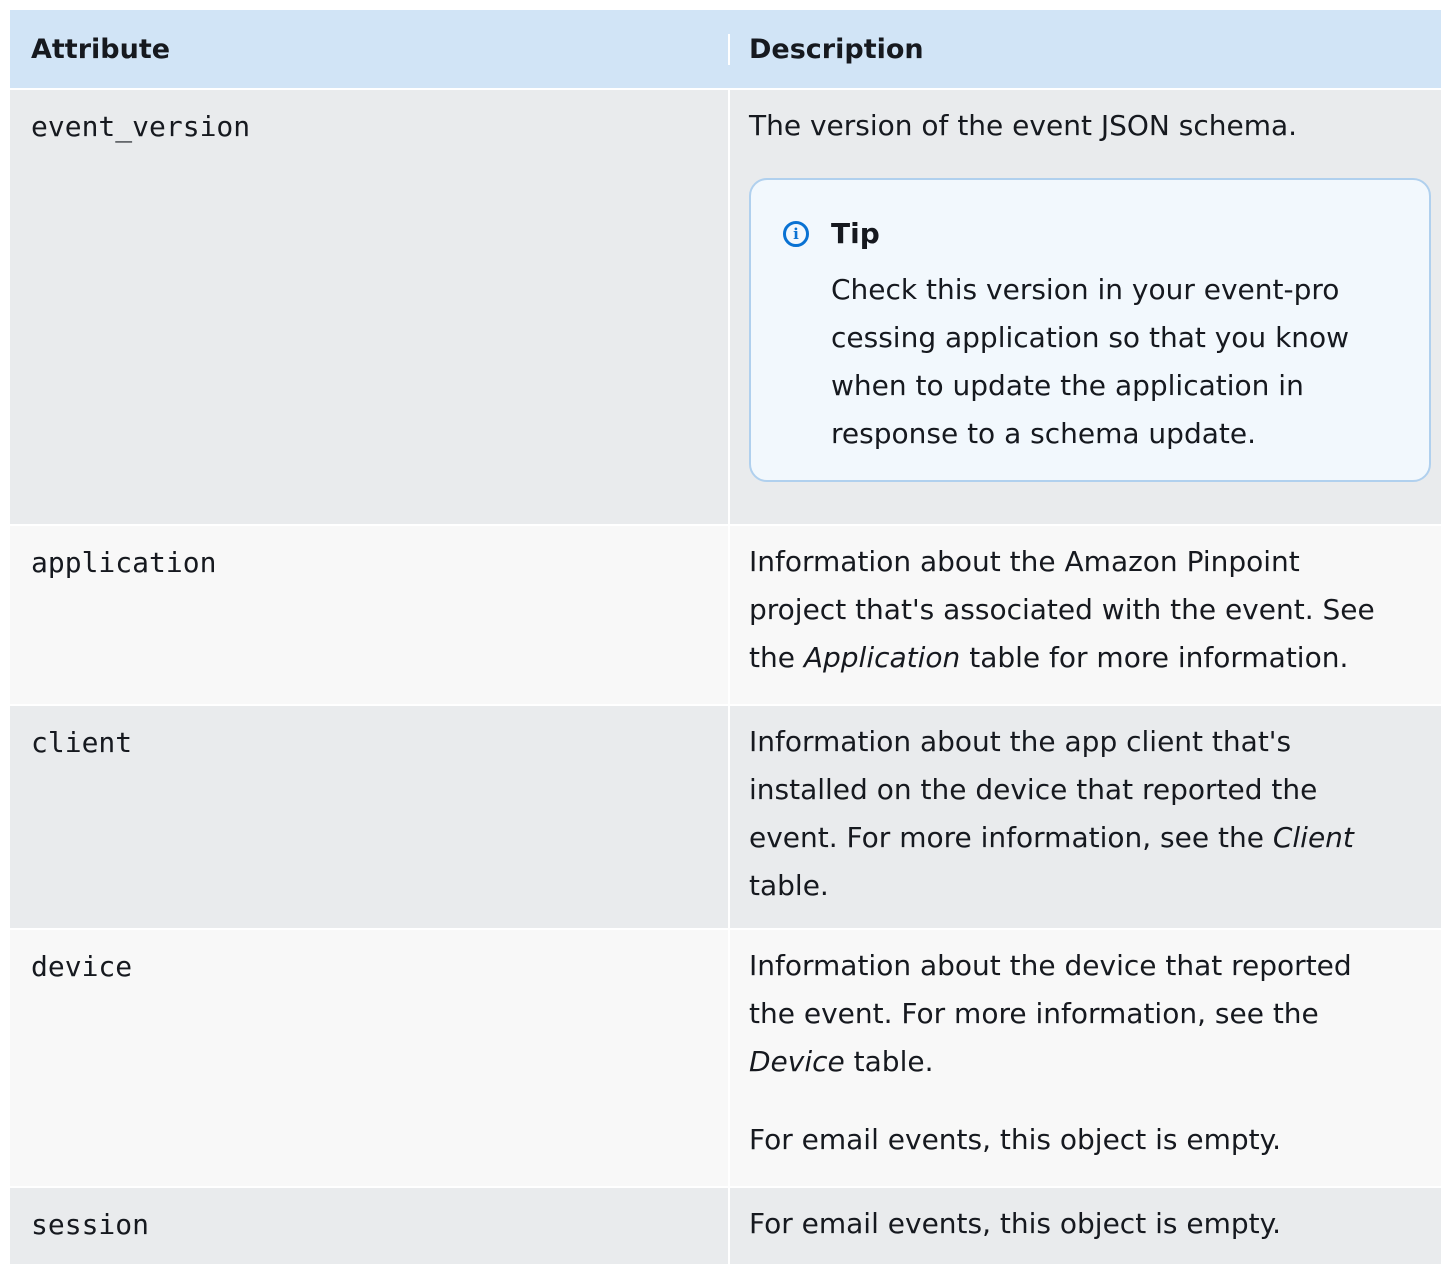  What do you see at coordinates (1085, 289) in the screenshot?
I see `tip-line: Check this version in your event-pro` at bounding box center [1085, 289].